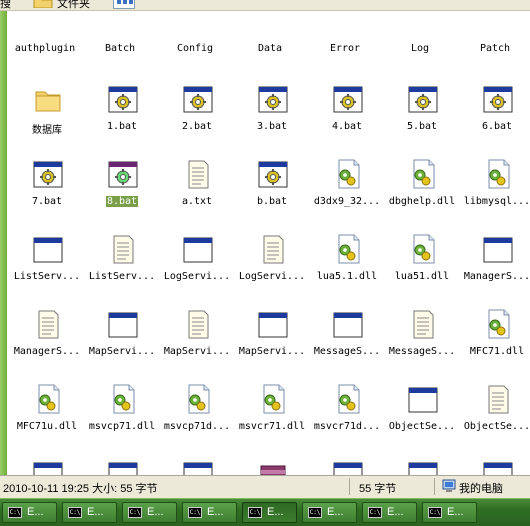 Image resolution: width=530 pixels, height=526 pixels. What do you see at coordinates (272, 201) in the screenshot?
I see `file-name: b.bat` at bounding box center [272, 201].